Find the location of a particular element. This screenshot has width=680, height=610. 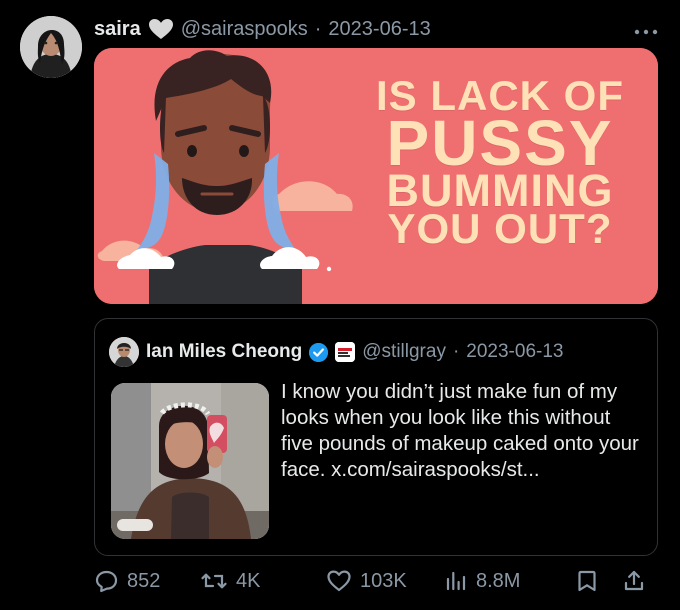

repost-action: 4K is located at coordinates (263, 581).